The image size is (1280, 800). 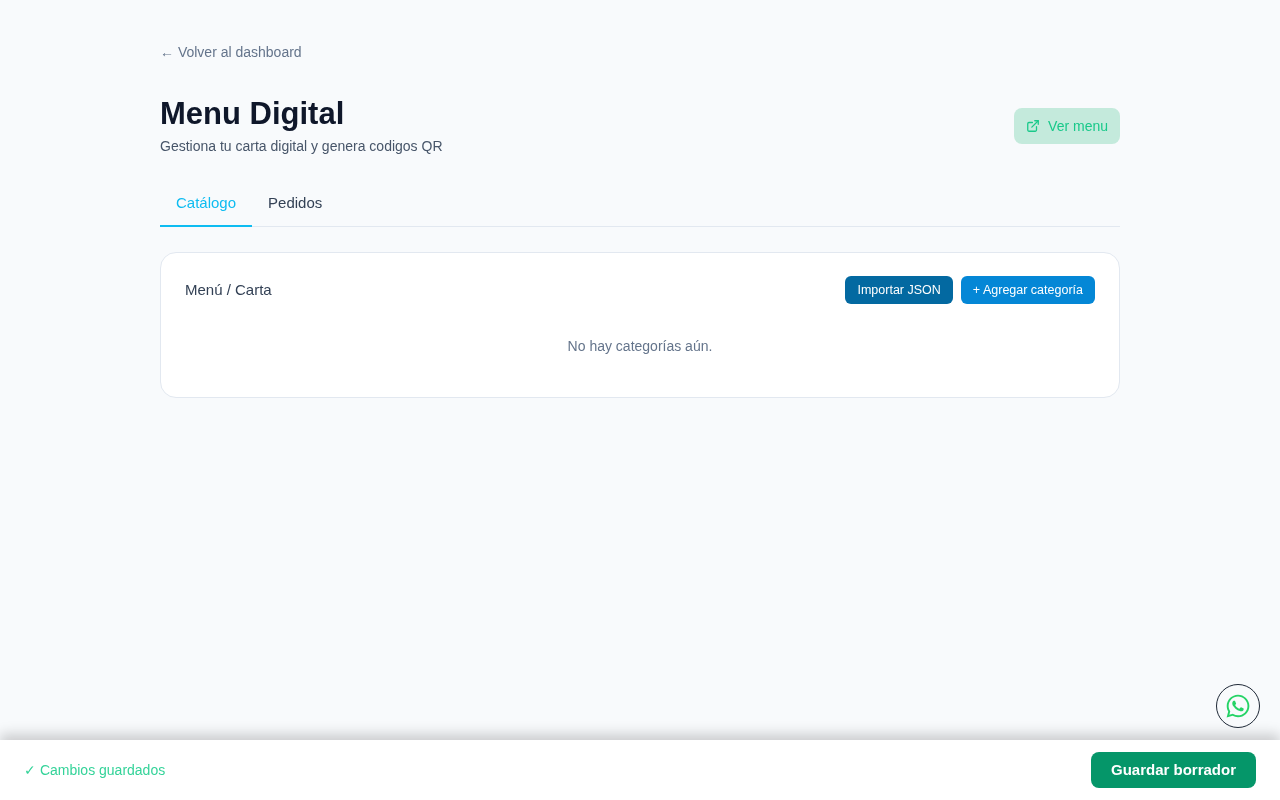 What do you see at coordinates (206, 204) in the screenshot?
I see `tab: Catálogo` at bounding box center [206, 204].